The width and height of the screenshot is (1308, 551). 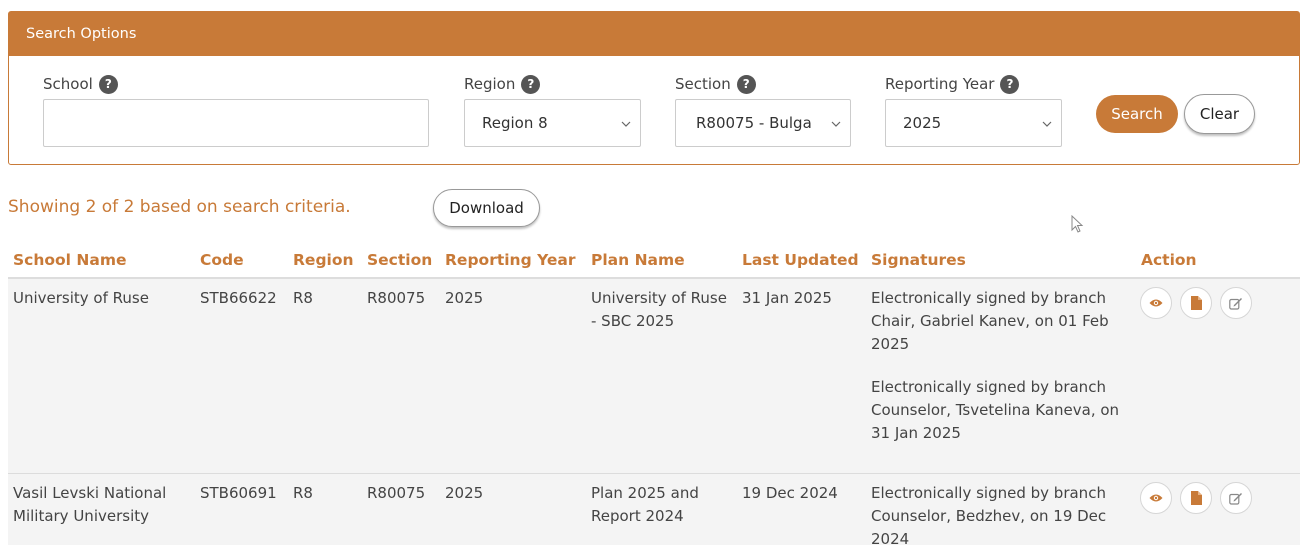 What do you see at coordinates (399, 260) in the screenshot?
I see `col-header-section: Section` at bounding box center [399, 260].